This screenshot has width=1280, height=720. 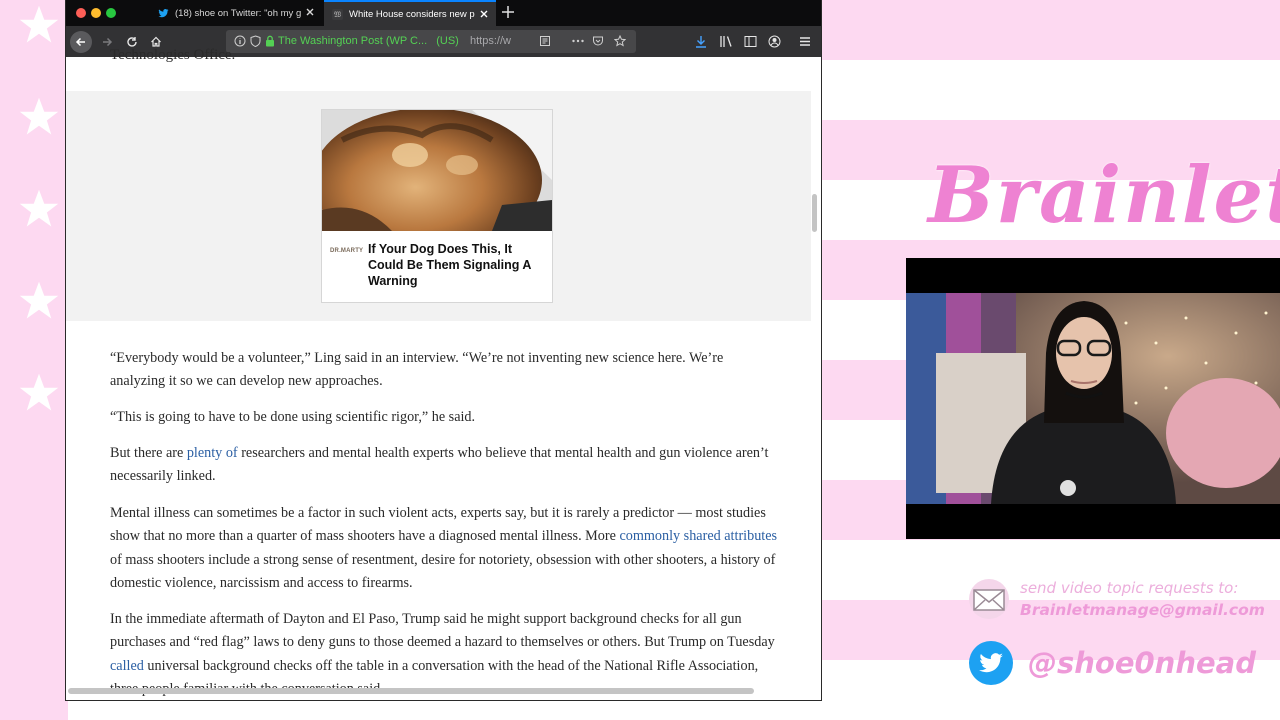 What do you see at coordinates (270, 41) in the screenshot?
I see `lock-icon` at bounding box center [270, 41].